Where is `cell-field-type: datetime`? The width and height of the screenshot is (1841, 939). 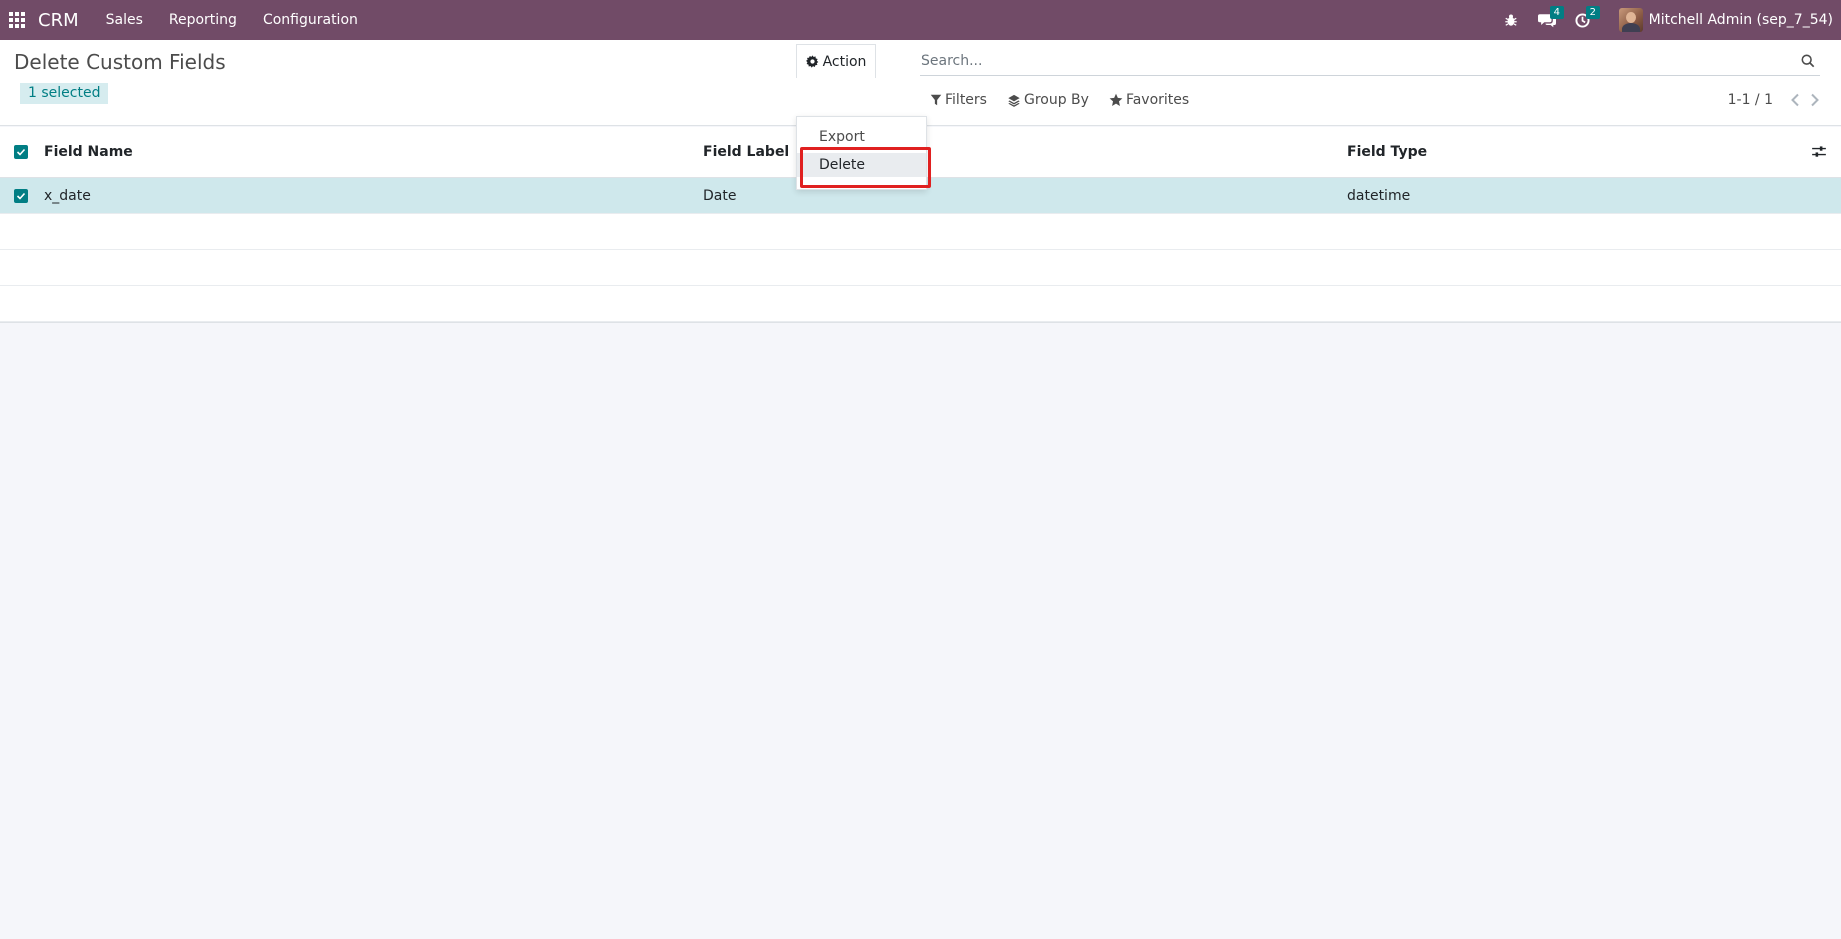 cell-field-type: datetime is located at coordinates (1379, 195).